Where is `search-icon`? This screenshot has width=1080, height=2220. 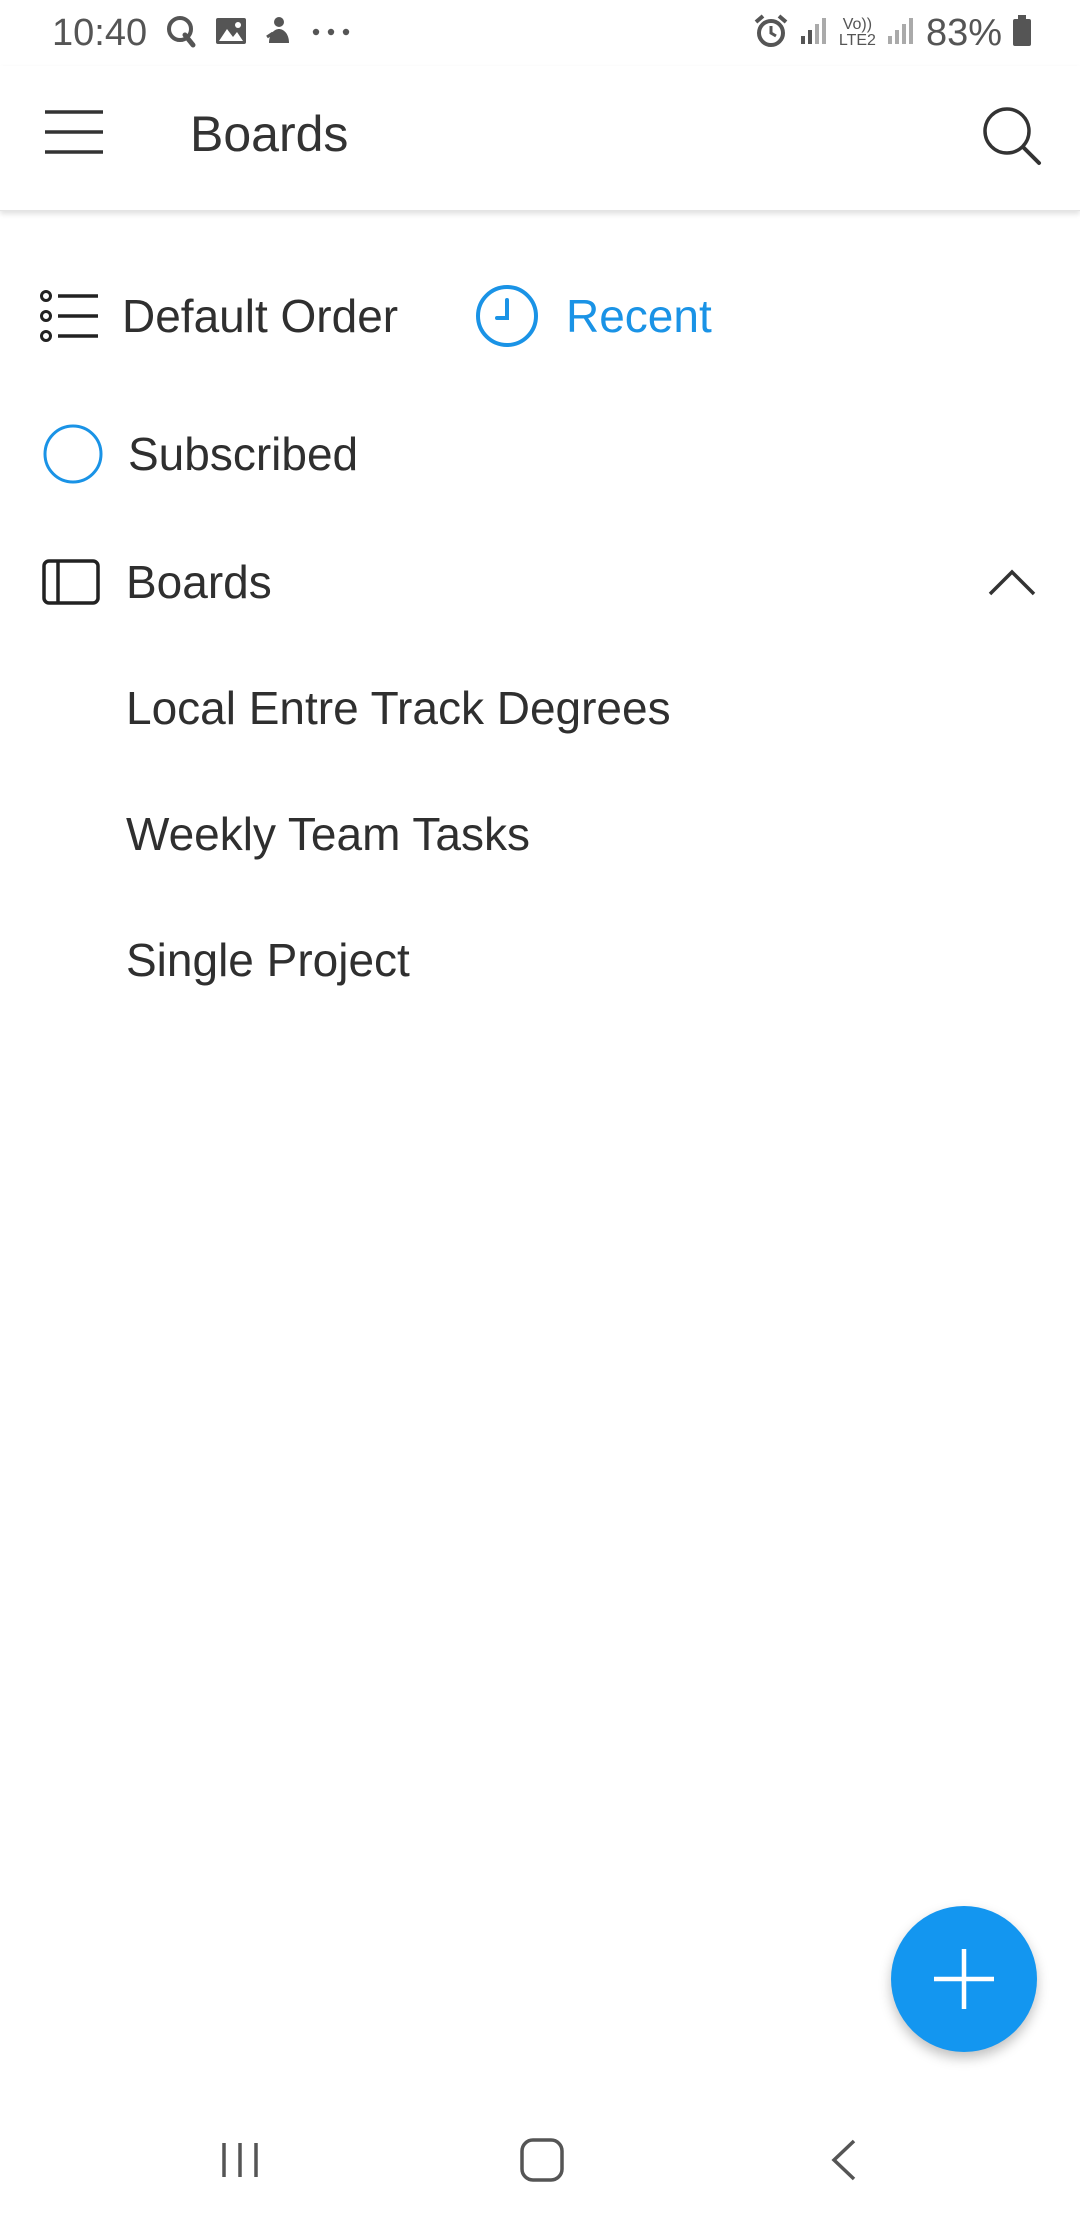 search-icon is located at coordinates (1012, 138).